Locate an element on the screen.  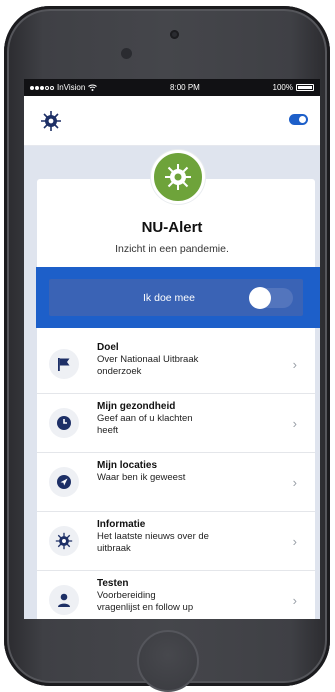
menu-title: Mijn gezondheid is located at coordinates (136, 406).